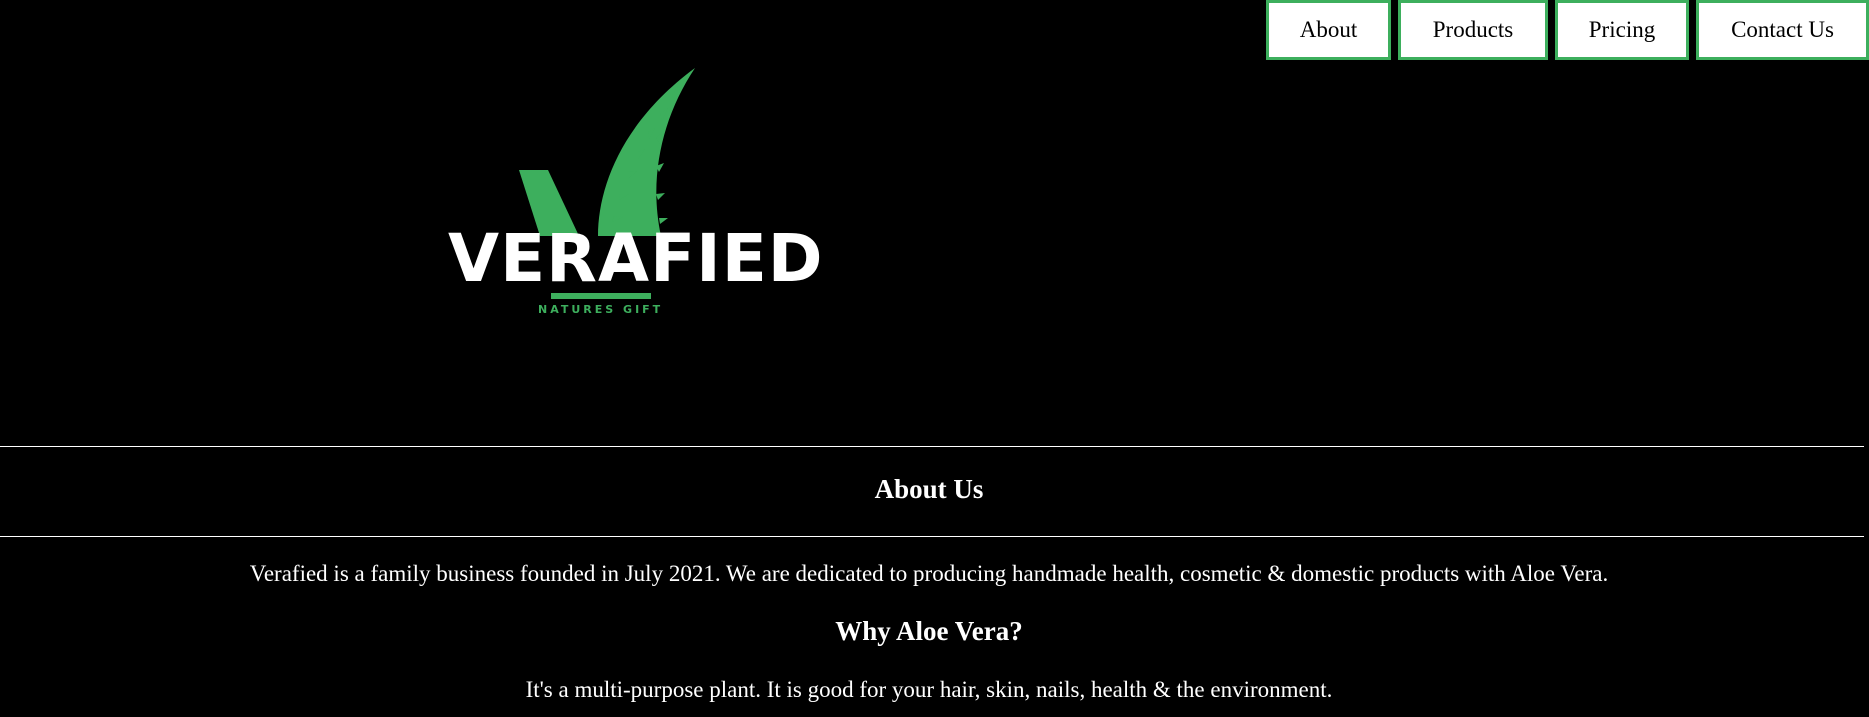 This screenshot has height=717, width=1869. Describe the element at coordinates (607, 152) in the screenshot. I see `aloe-leaf-icon` at that location.